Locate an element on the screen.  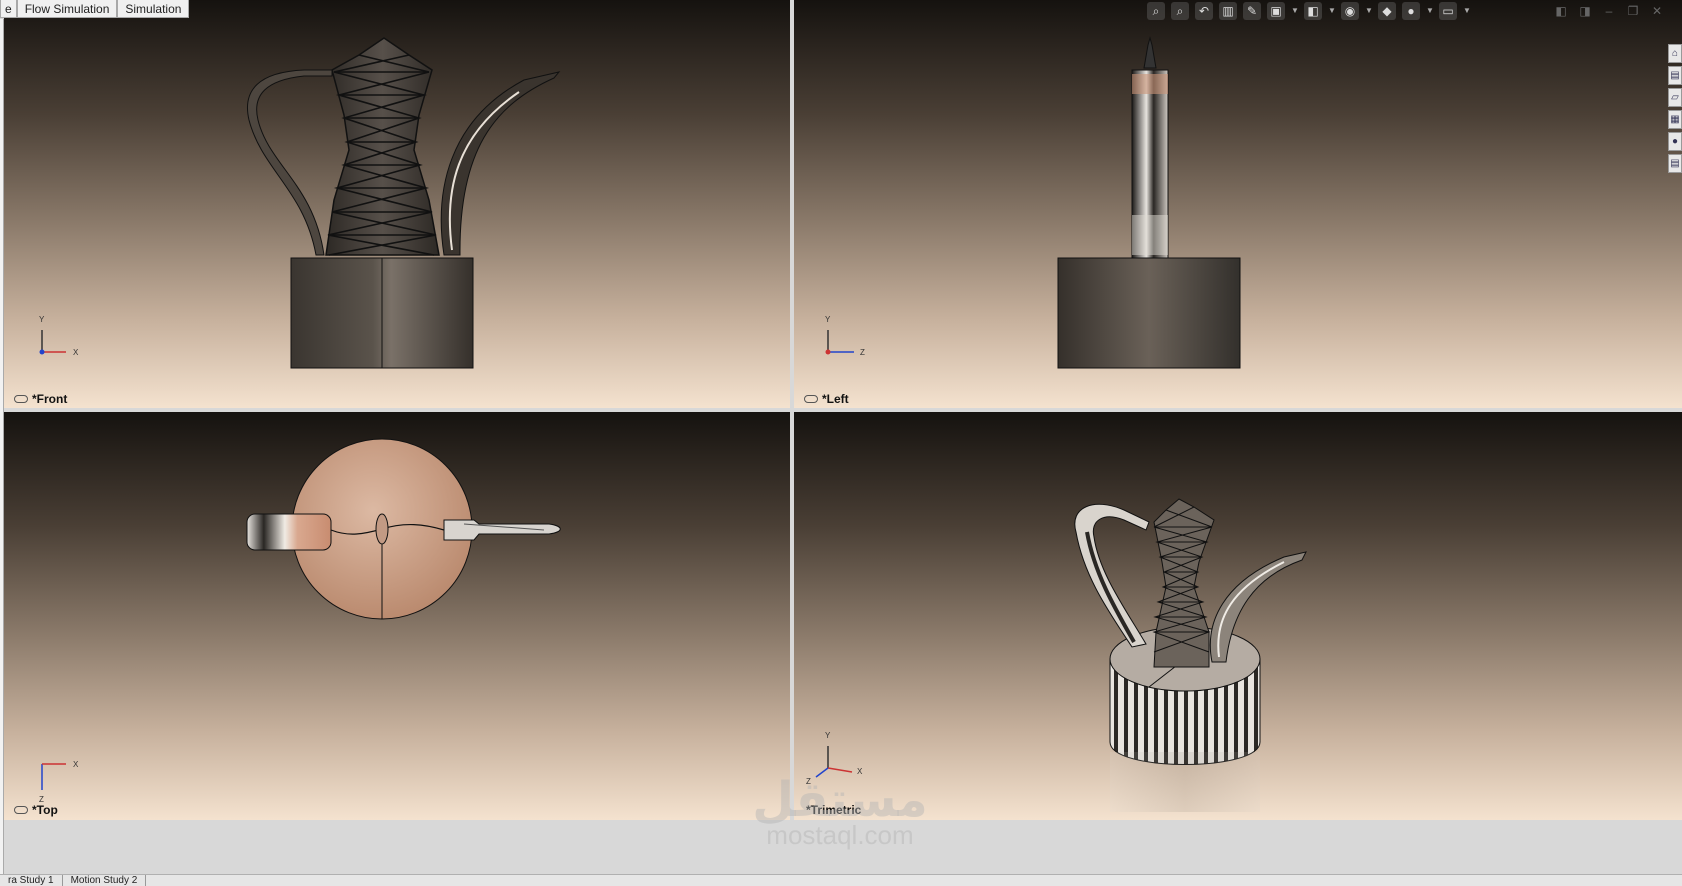
viewport-label-top: *Top is located at coordinates (36, 810).